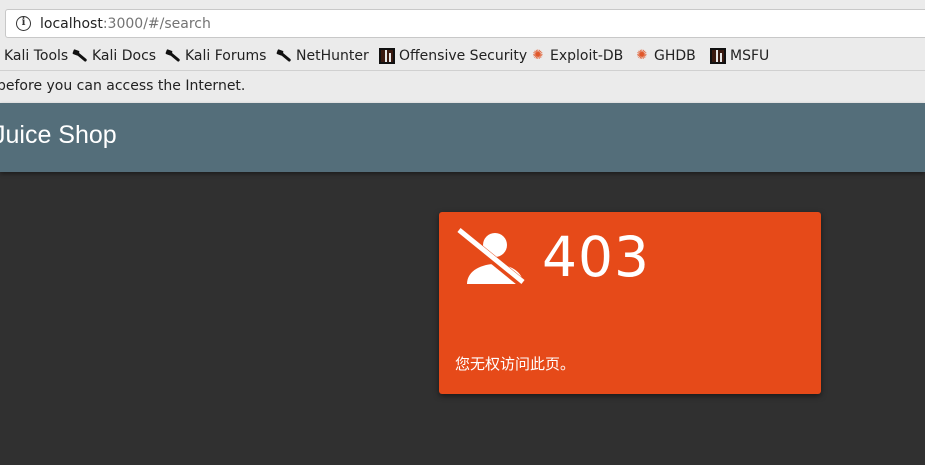 The height and width of the screenshot is (465, 925). Describe the element at coordinates (23, 23) in the screenshot. I see `site-info-icon: i` at that location.